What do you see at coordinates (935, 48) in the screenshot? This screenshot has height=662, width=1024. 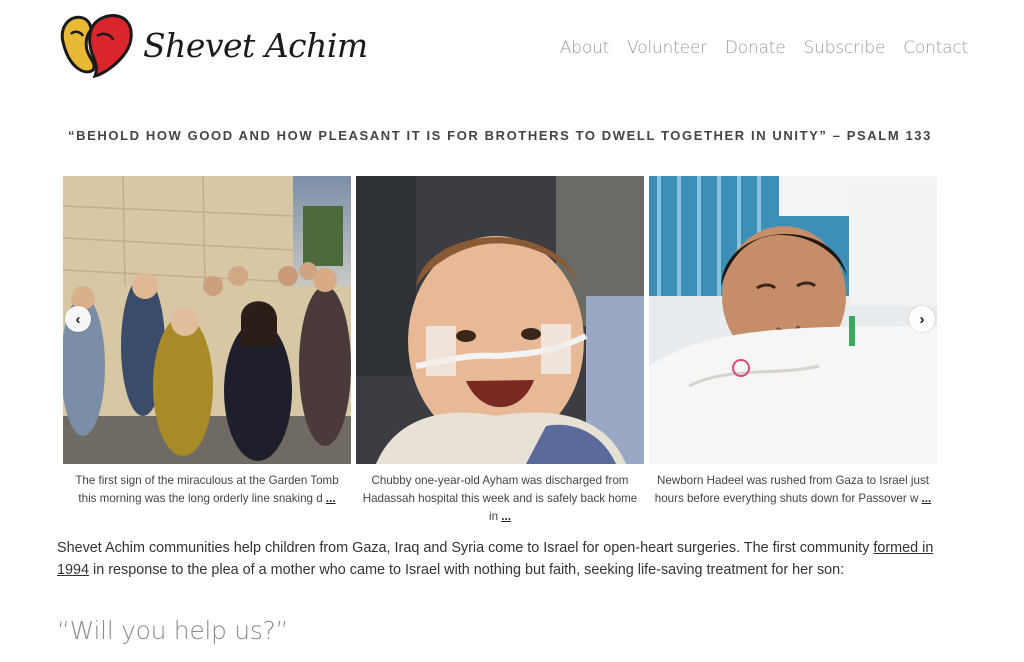 I see `nav-contact: Contact` at bounding box center [935, 48].